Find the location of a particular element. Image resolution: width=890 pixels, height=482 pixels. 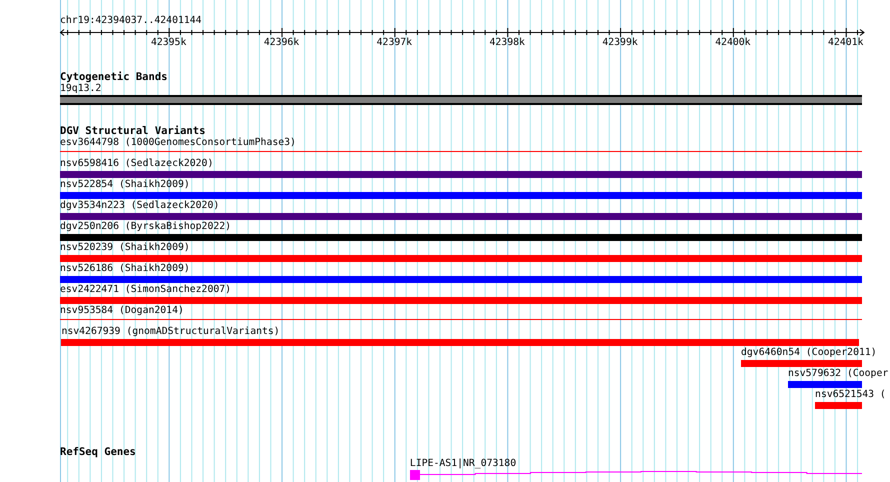

track-title: RefSeq Genes is located at coordinates (98, 452).